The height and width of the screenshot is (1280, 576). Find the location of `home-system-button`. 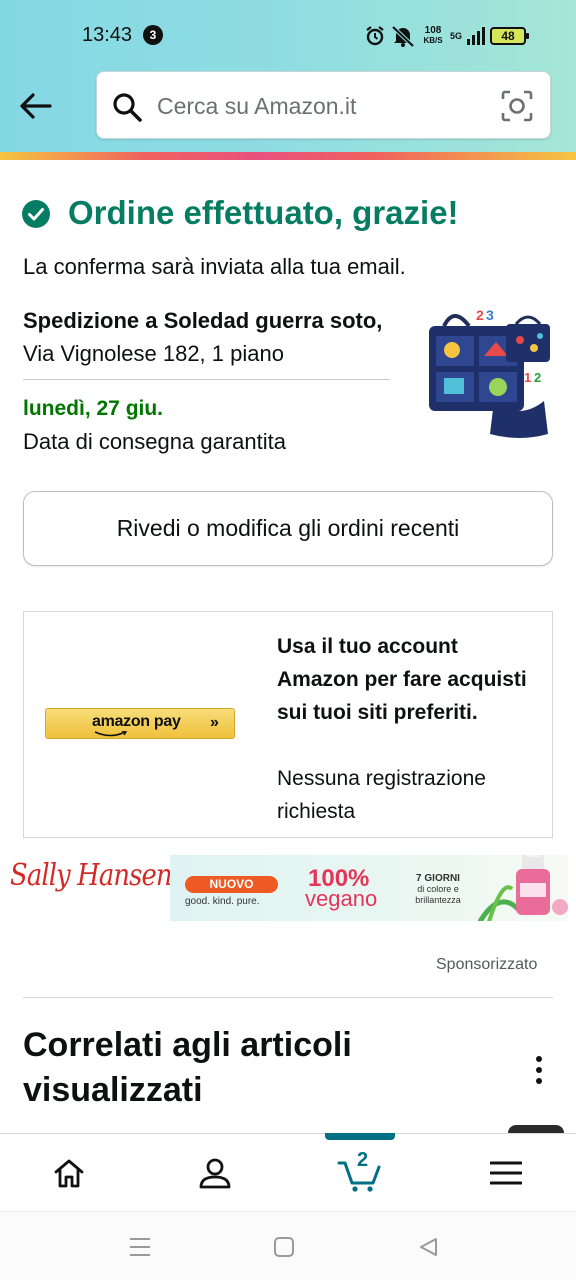

home-system-button is located at coordinates (284, 1247).